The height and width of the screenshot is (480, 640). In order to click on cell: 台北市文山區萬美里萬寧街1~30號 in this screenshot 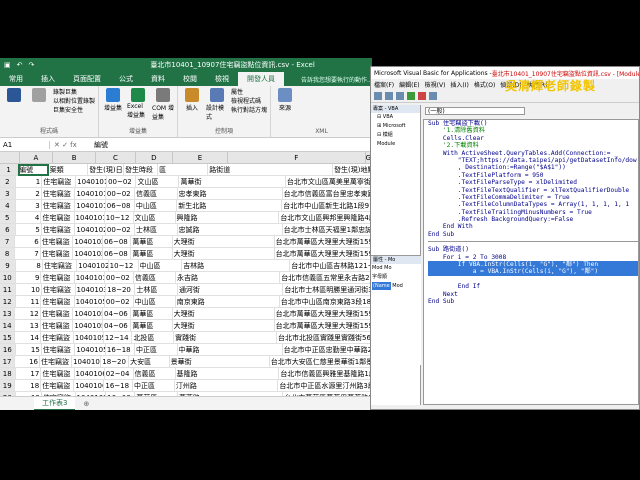, I will do `click(328, 182)`.